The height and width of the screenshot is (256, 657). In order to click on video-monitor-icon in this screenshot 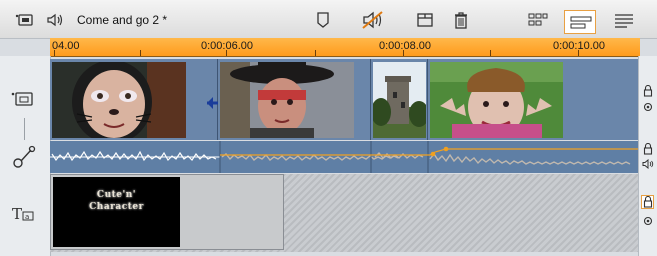, I will do `click(25, 20)`.